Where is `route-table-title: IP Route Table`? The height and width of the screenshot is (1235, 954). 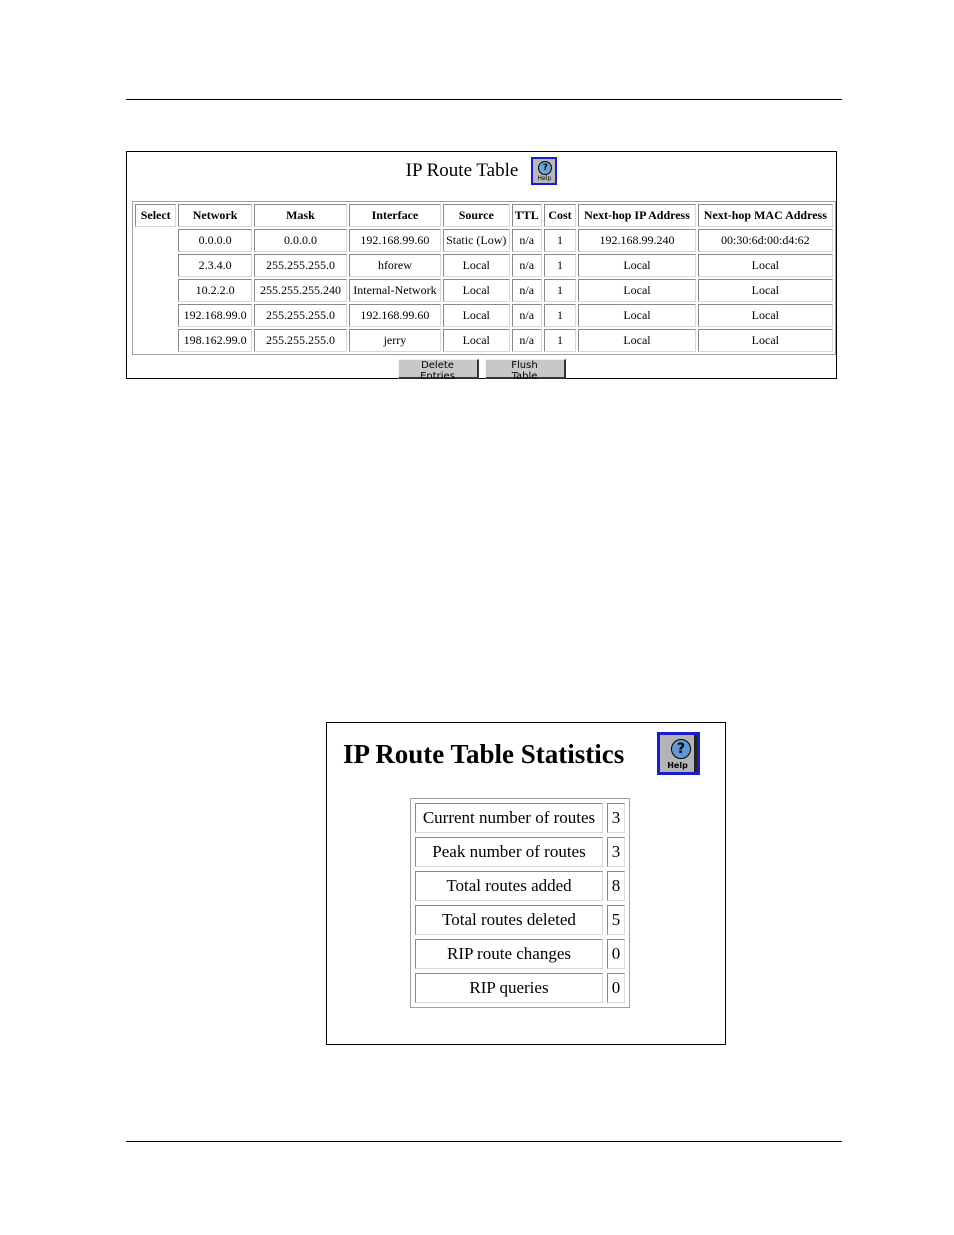 route-table-title: IP Route Table is located at coordinates (462, 170).